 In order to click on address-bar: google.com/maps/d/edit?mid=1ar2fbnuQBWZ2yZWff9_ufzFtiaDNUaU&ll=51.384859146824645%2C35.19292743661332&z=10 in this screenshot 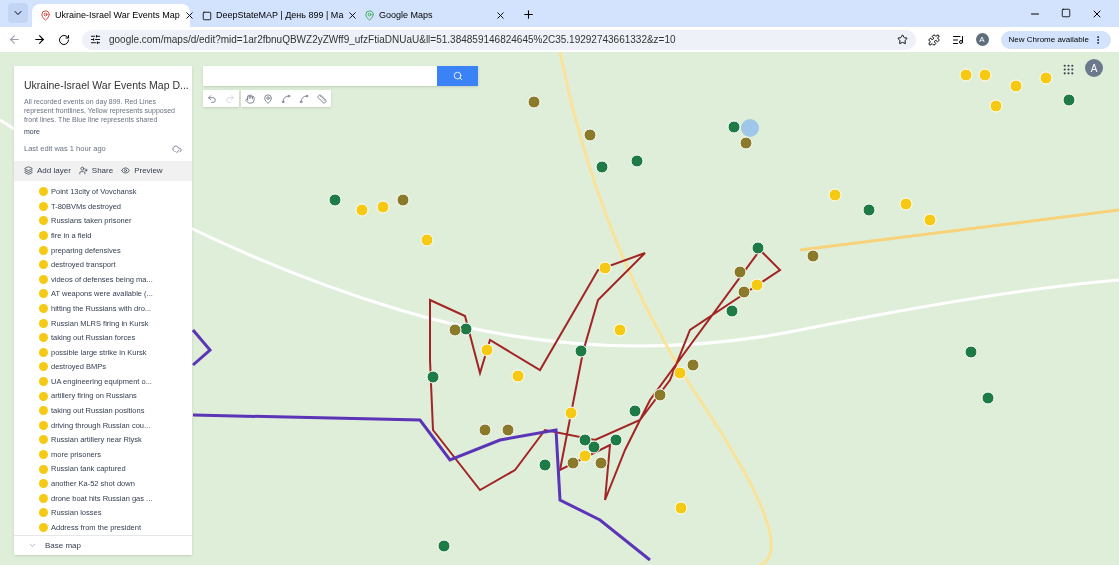, I will do `click(499, 39)`.